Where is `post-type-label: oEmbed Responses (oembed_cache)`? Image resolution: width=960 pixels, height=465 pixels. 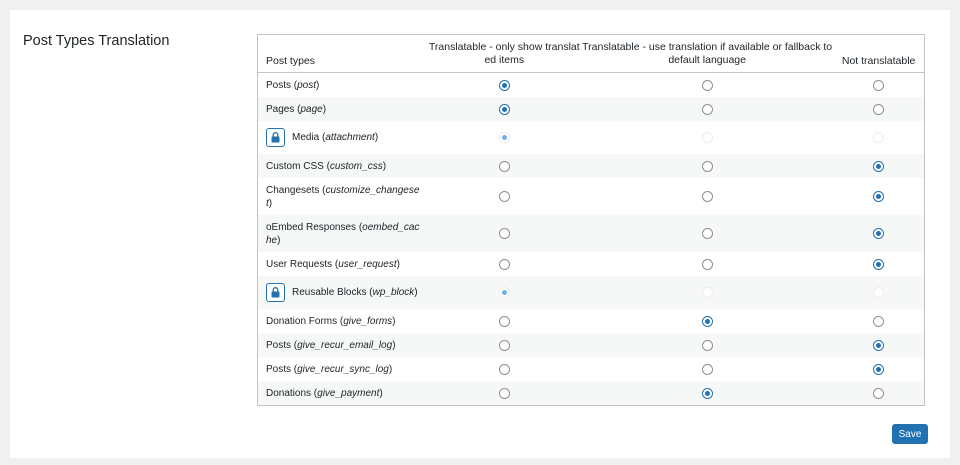
post-type-label: oEmbed Responses (oembed_cache) is located at coordinates (343, 233).